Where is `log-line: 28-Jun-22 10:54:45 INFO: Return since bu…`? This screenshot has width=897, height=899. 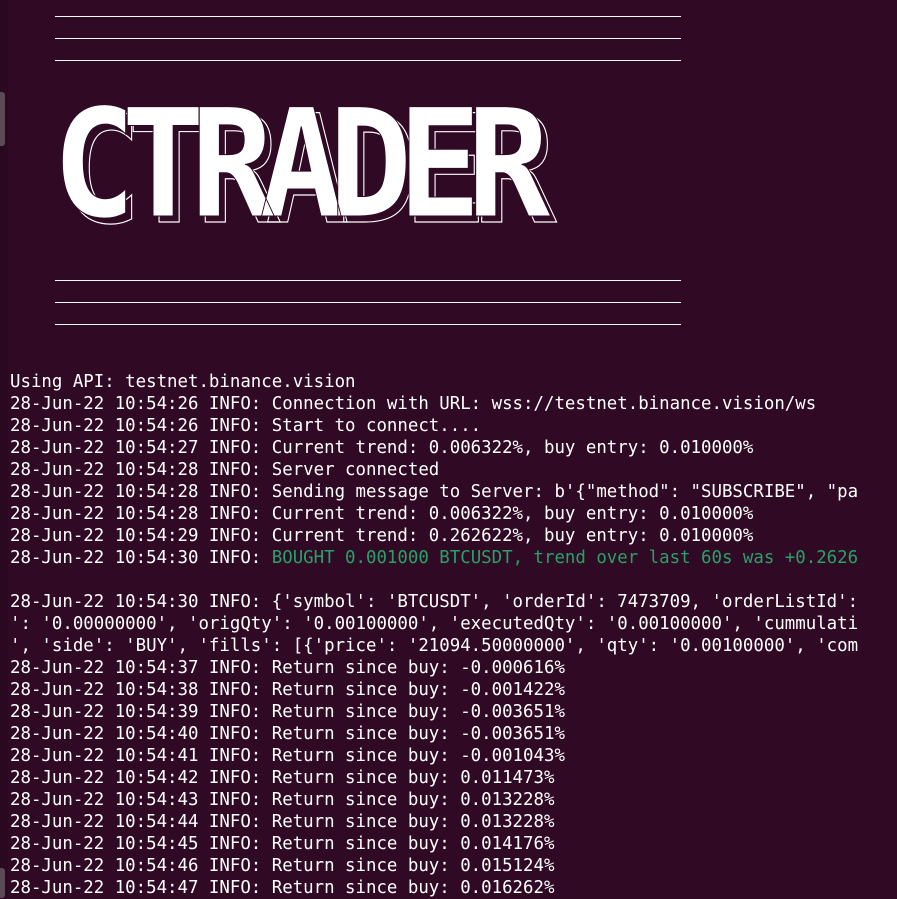 log-line: 28-Jun-22 10:54:45 INFO: Return since bu… is located at coordinates (282, 844).